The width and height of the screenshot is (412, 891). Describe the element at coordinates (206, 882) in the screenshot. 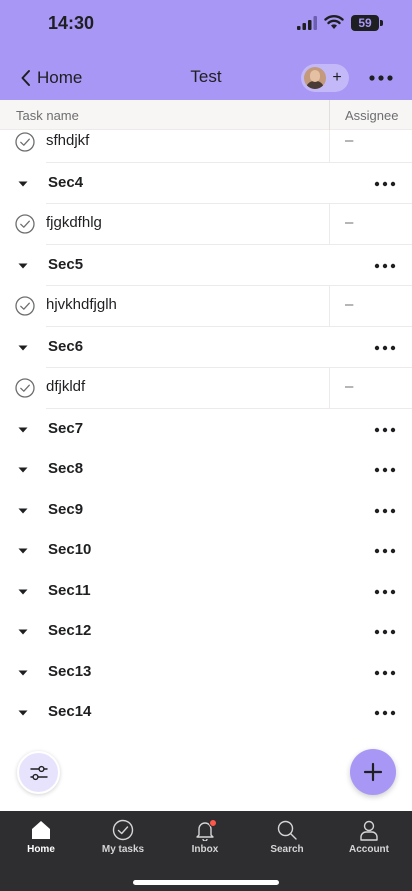

I see `home-indicator` at that location.